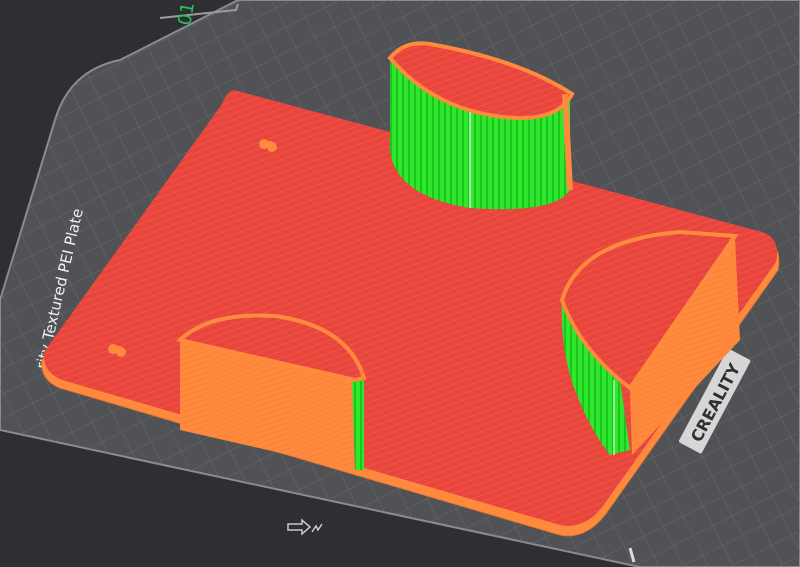  Describe the element at coordinates (186, 14) in the screenshot. I see `plate-number: 01` at that location.